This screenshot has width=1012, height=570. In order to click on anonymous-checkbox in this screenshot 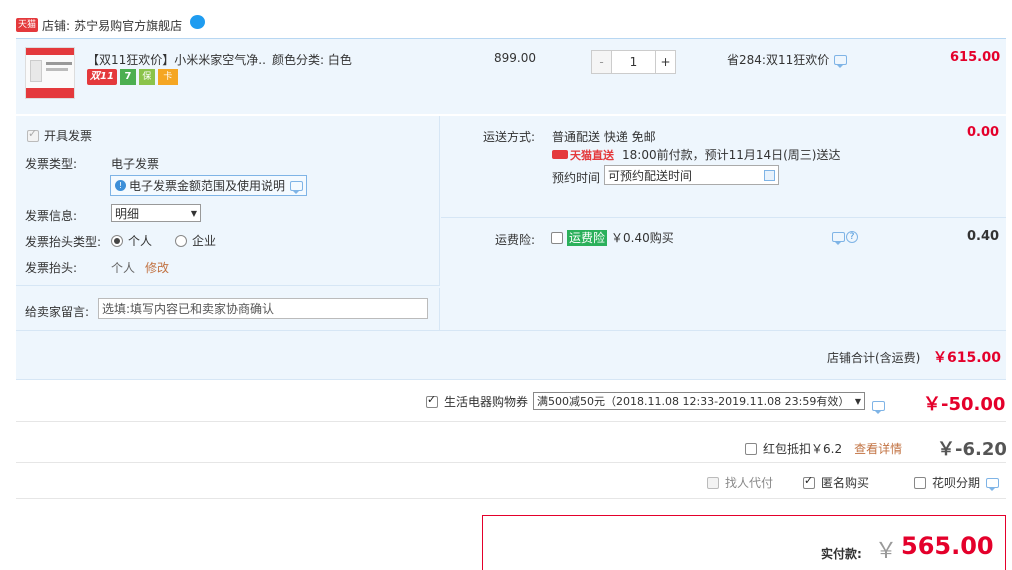, I will do `click(809, 481)`.